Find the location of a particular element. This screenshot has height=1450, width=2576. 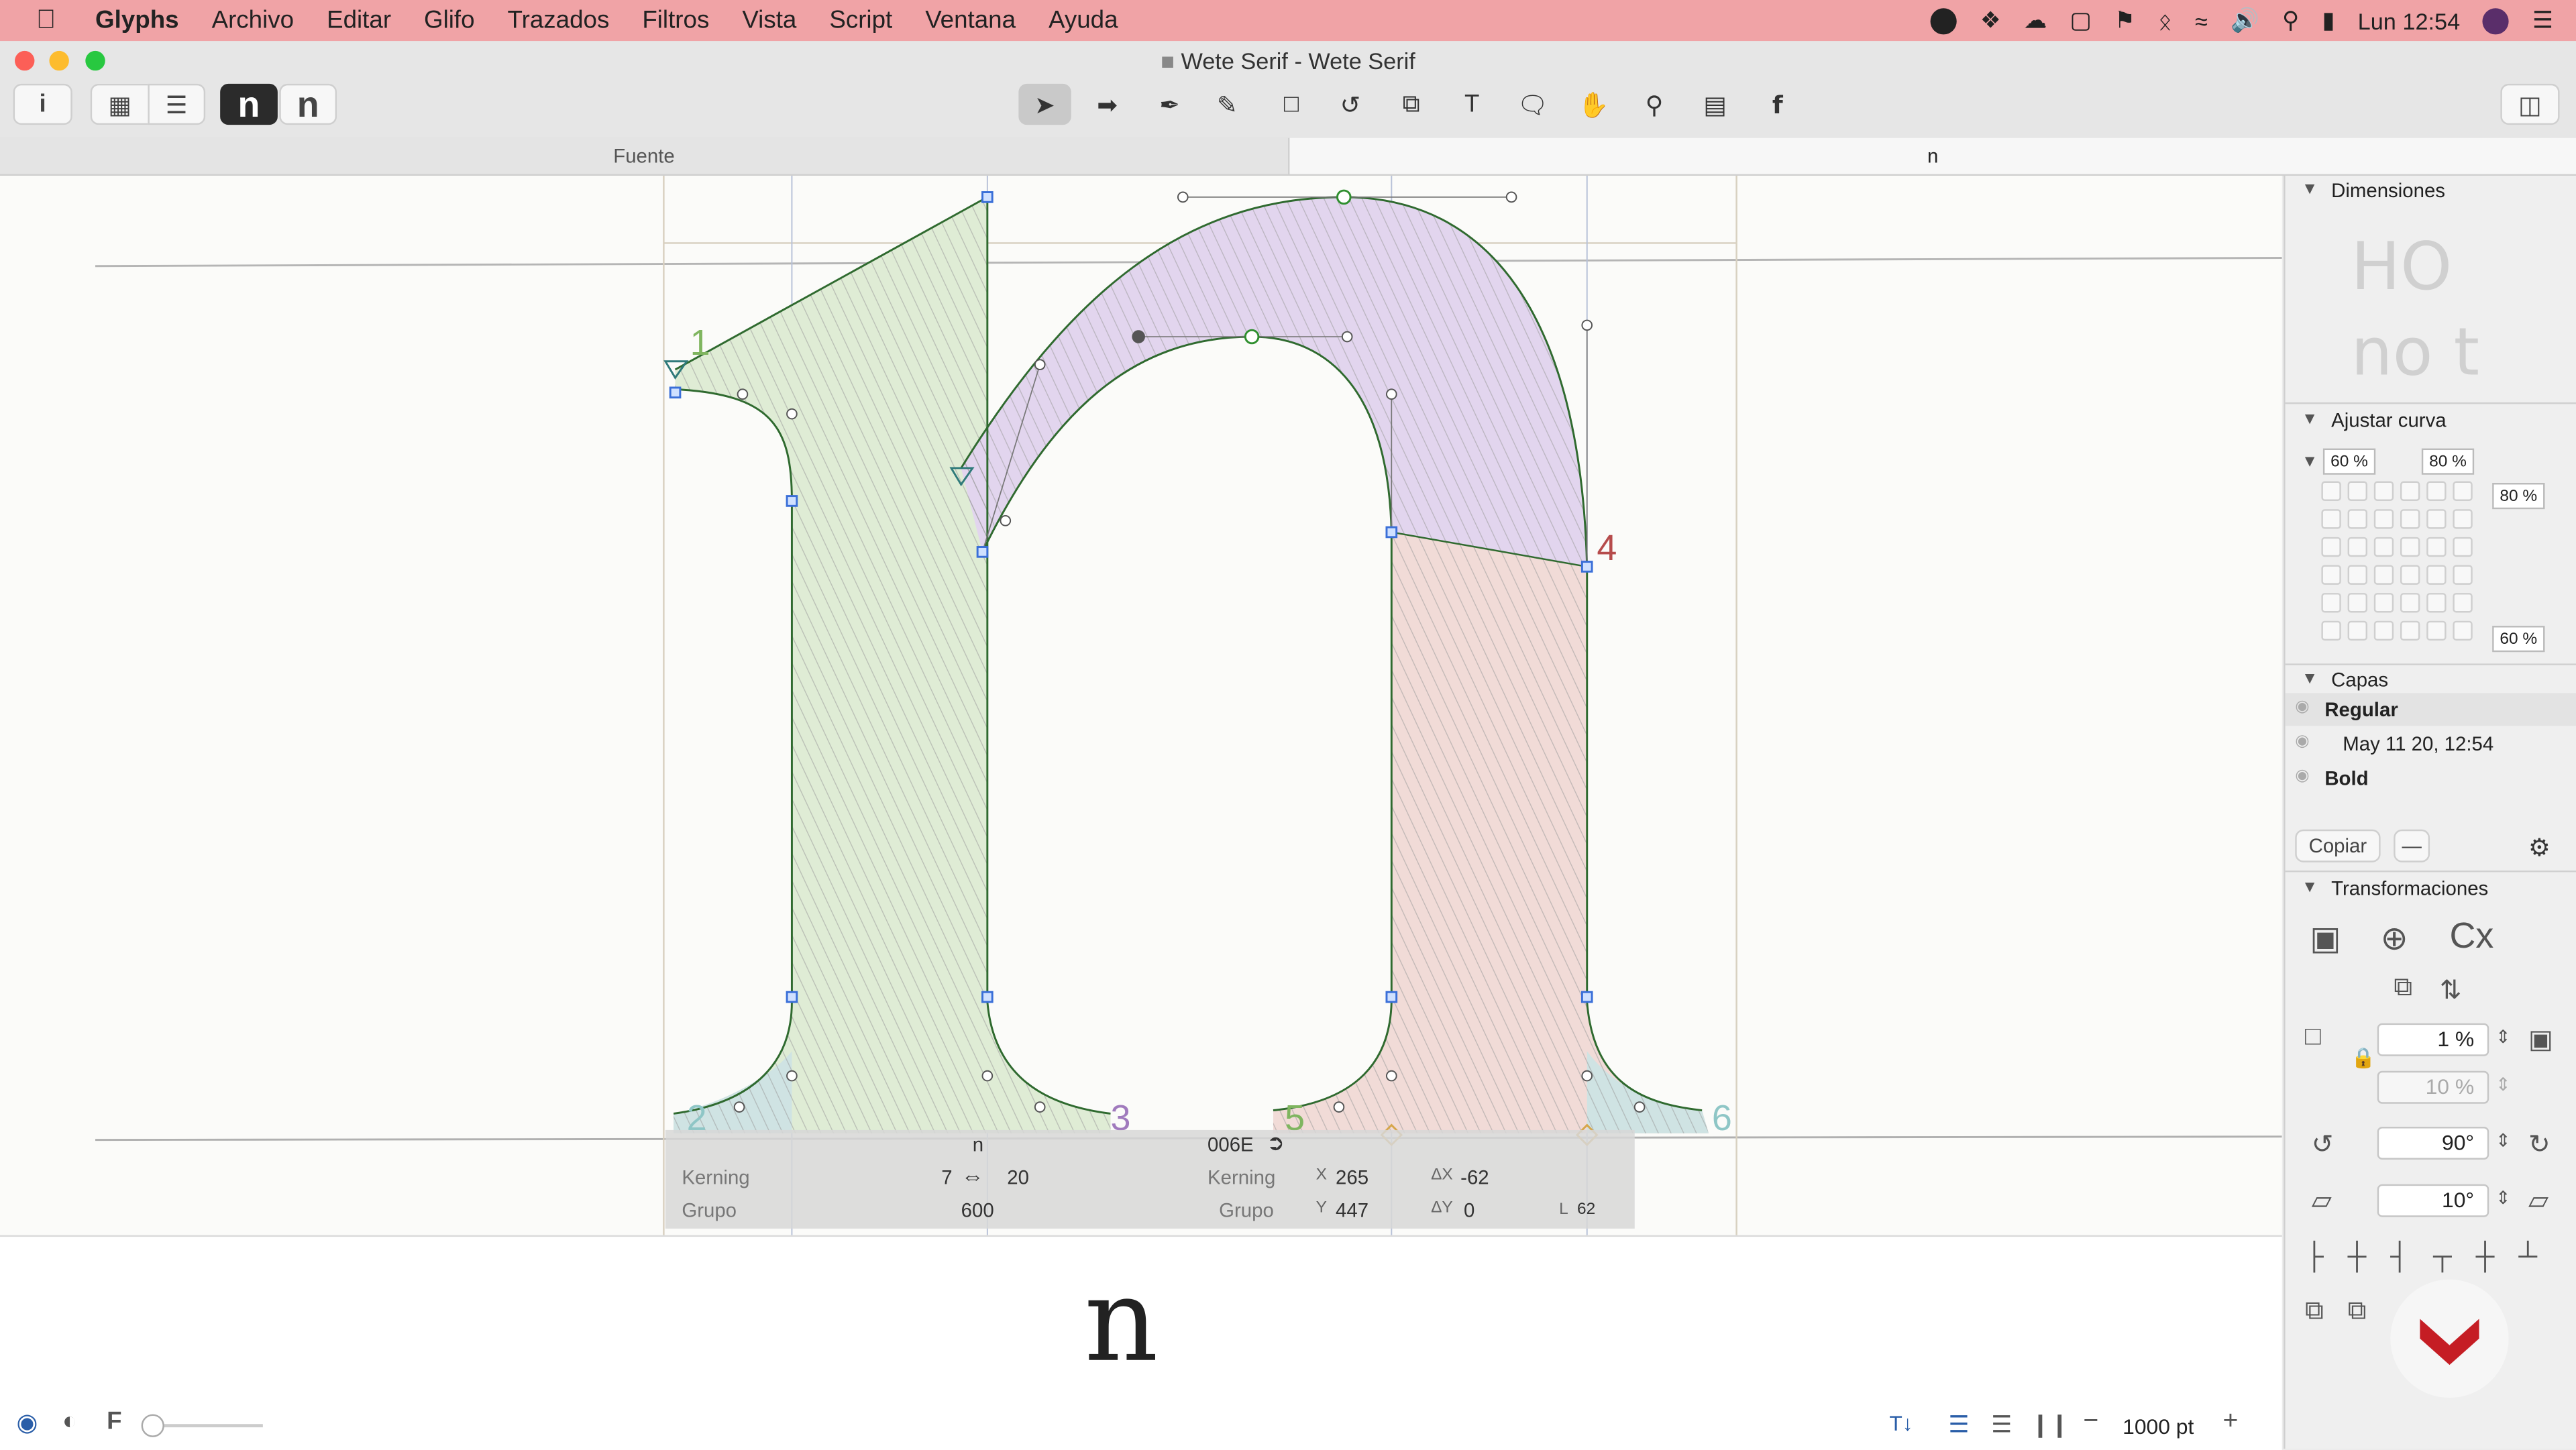

dy-value: 0 is located at coordinates (1469, 1210).